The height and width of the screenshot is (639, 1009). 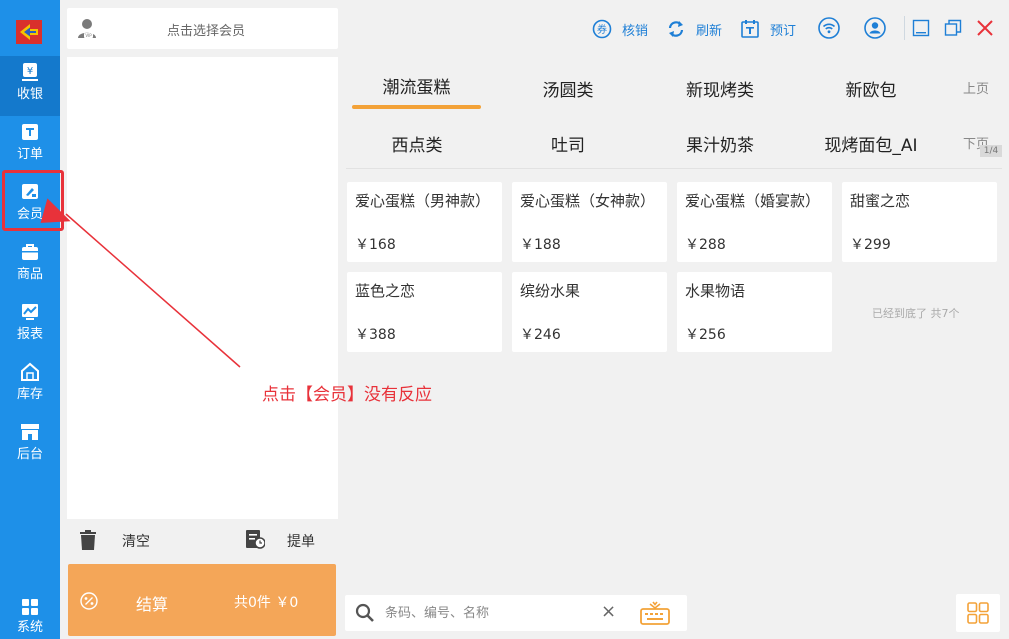 I want to click on tab-category-toast: 吐司, so click(x=568, y=143).